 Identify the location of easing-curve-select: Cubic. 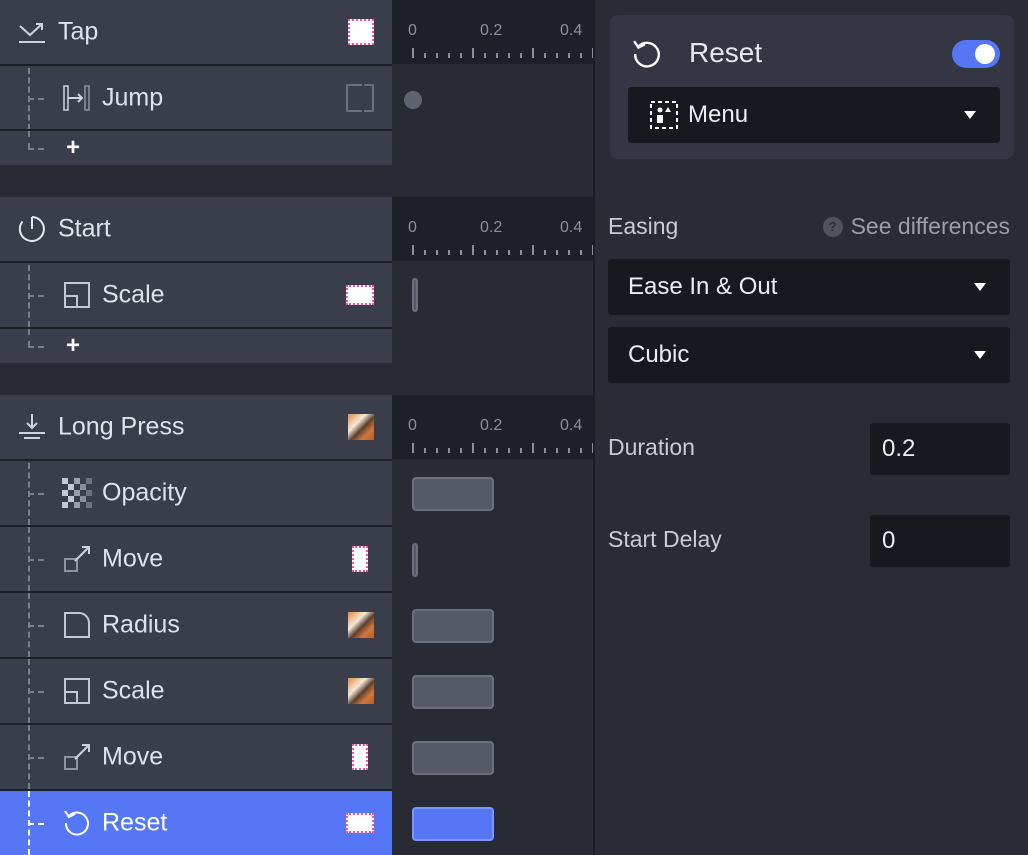
(809, 355).